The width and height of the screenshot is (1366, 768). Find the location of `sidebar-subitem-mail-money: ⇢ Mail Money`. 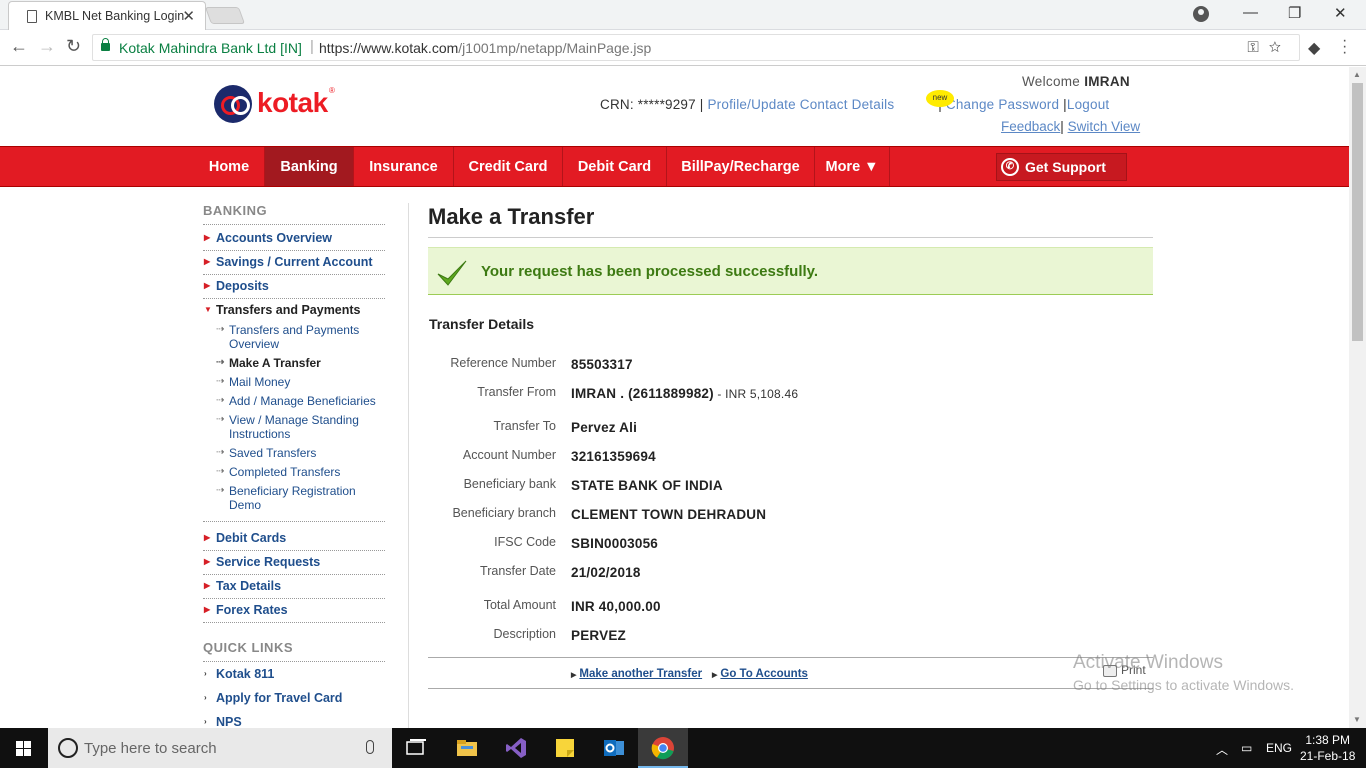

sidebar-subitem-mail-money: ⇢ Mail Money is located at coordinates (300, 382).